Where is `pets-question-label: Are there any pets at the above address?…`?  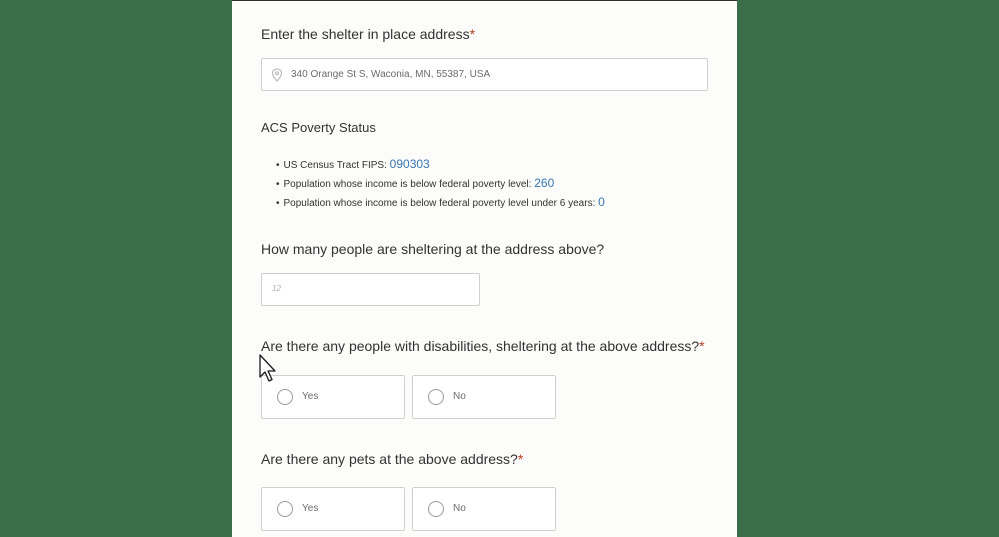 pets-question-label: Are there any pets at the above address?… is located at coordinates (392, 459).